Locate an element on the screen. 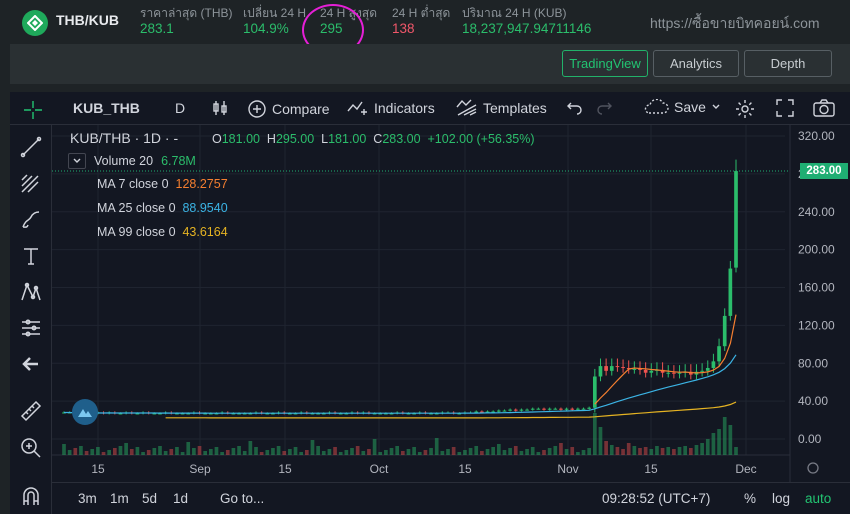 This screenshot has width=850, height=514. settings-gear-icon is located at coordinates (745, 109).